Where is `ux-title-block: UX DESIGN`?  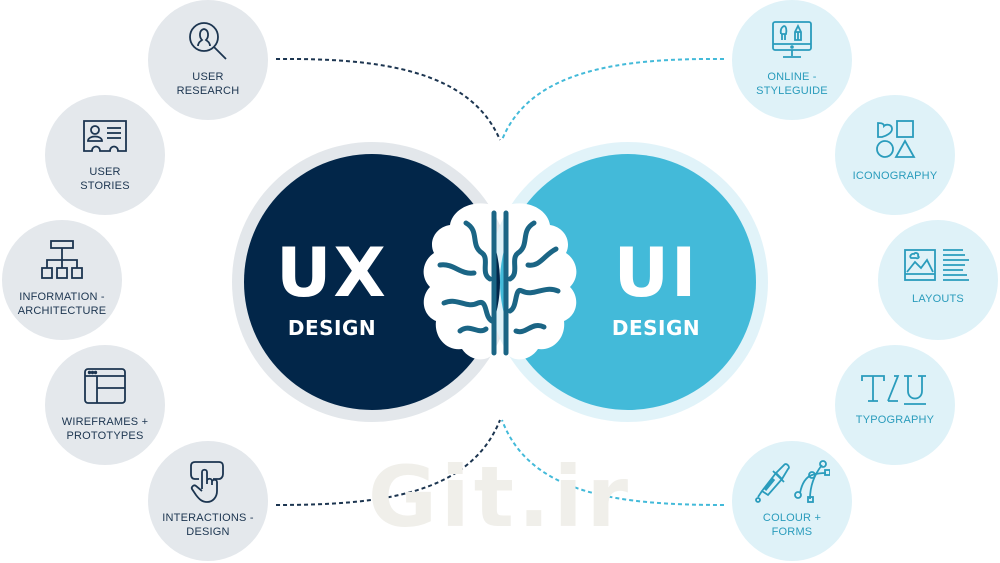
ux-title-block: UX DESIGN is located at coordinates (332, 287).